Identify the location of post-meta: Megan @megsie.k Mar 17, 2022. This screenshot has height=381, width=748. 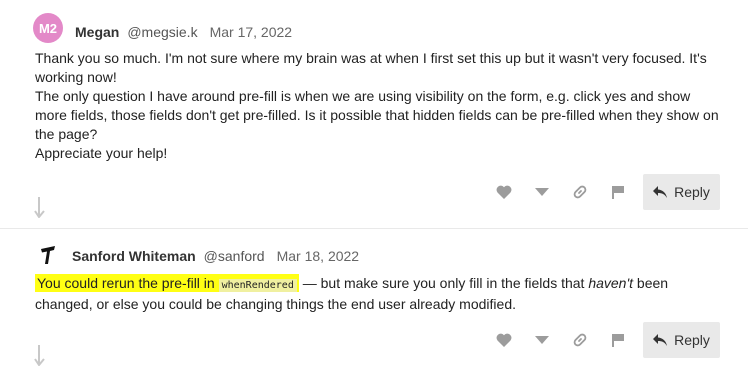
(183, 32).